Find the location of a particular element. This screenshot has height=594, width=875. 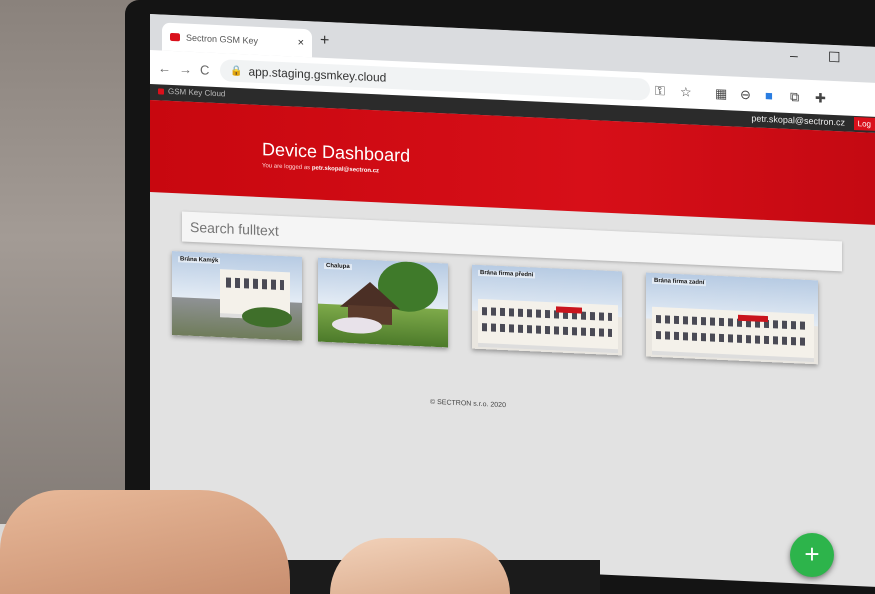

minimize-button: – is located at coordinates (794, 55).